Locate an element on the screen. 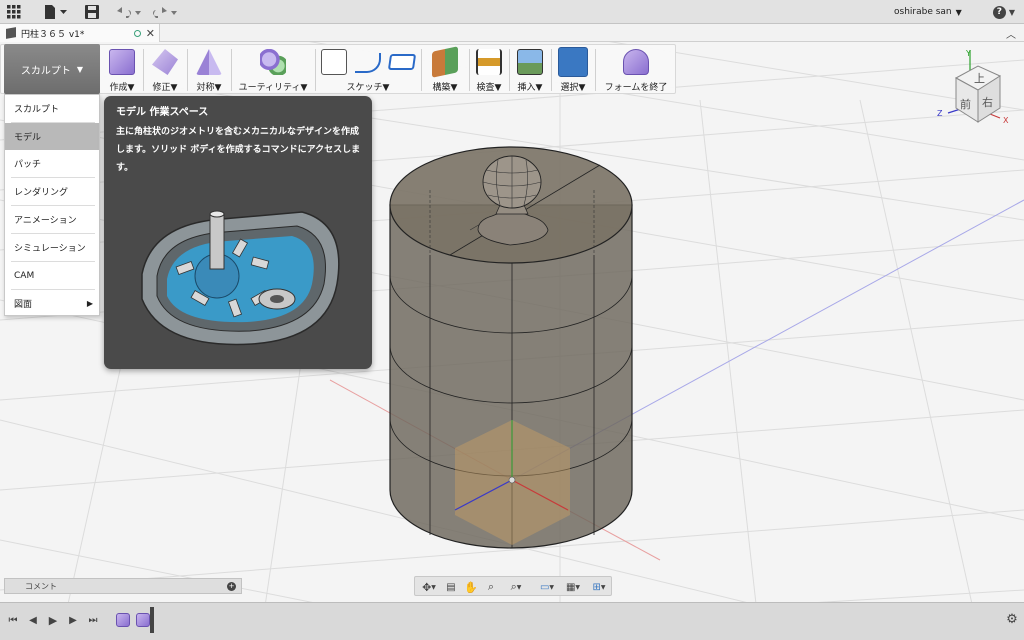 Image resolution: width=1024 pixels, height=640 pixels. select-menu: 選択▼ is located at coordinates (573, 70).